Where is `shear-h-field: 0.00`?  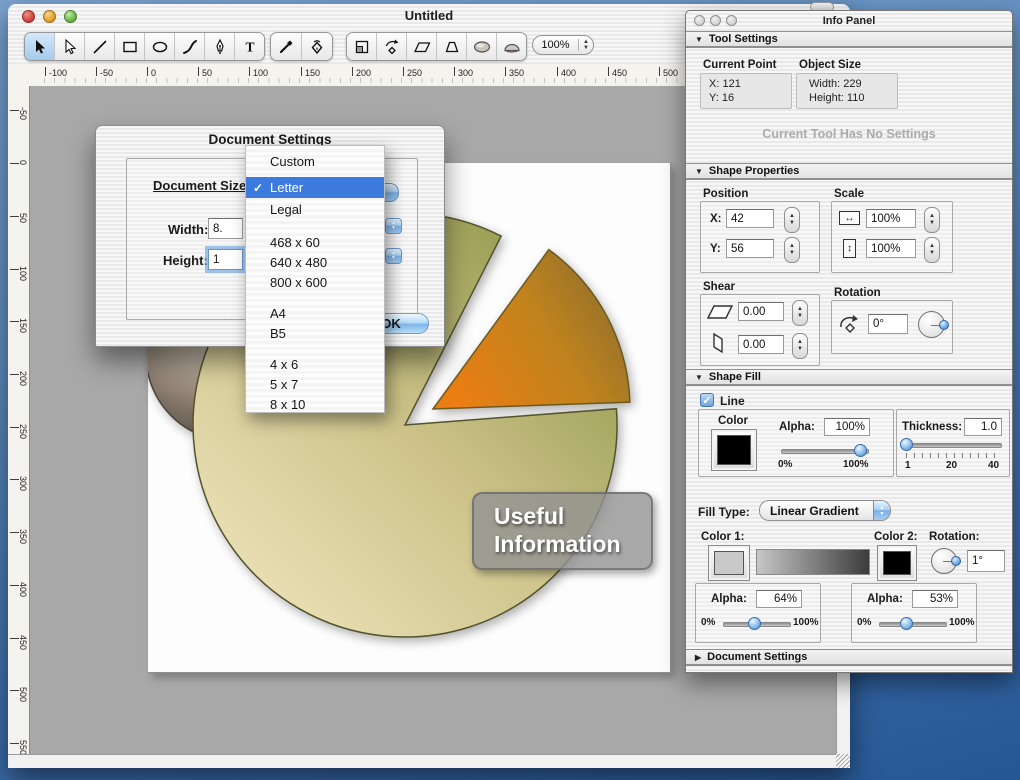
shear-h-field: 0.00 is located at coordinates (761, 311).